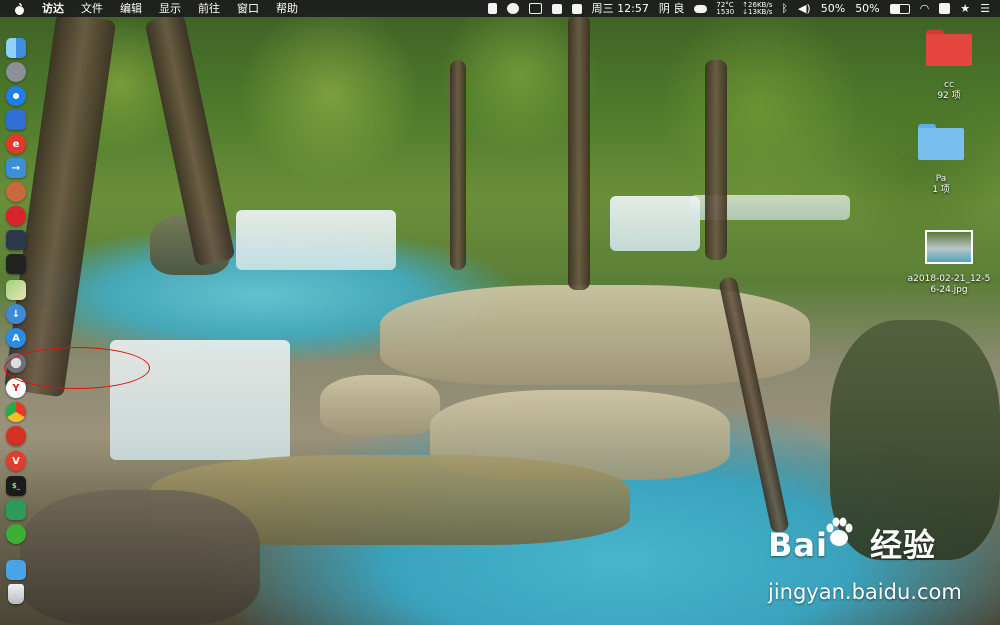 The image size is (1000, 625). Describe the element at coordinates (949, 96) in the screenshot. I see `desktop-item-detail: 92 项` at that location.